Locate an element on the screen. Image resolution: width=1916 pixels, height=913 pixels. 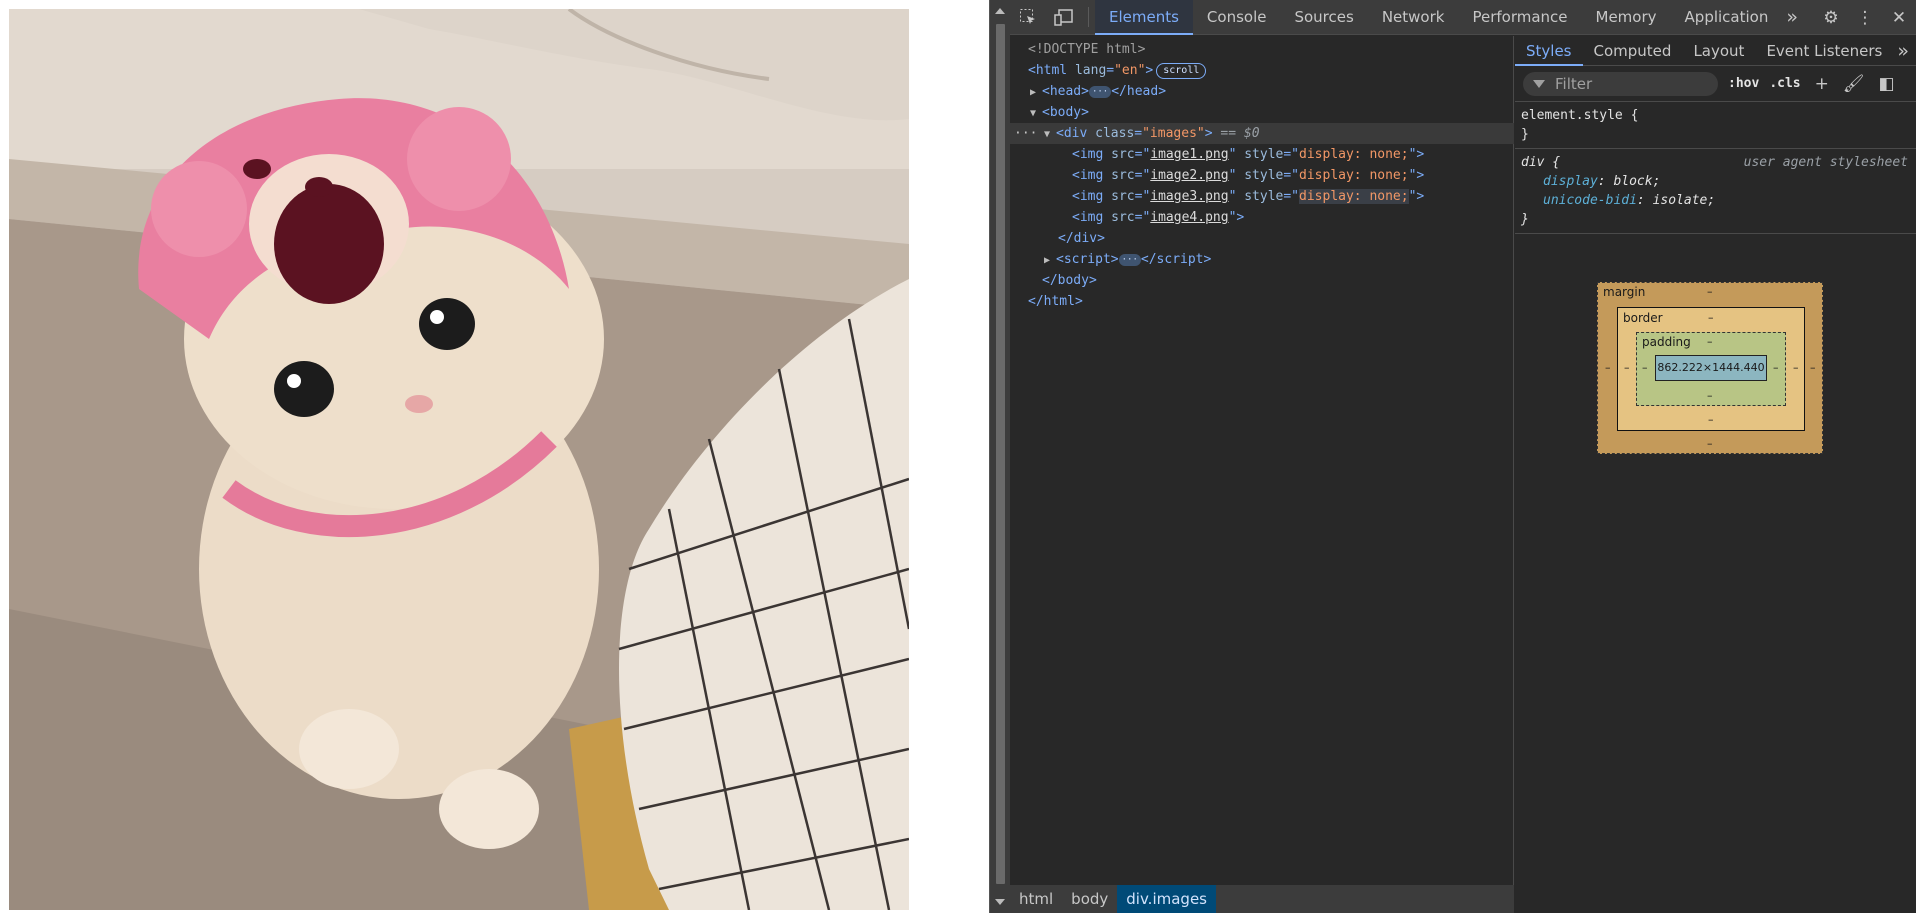
box-model-margin: margin – – – – border – – – – padding – is located at coordinates (1710, 368).